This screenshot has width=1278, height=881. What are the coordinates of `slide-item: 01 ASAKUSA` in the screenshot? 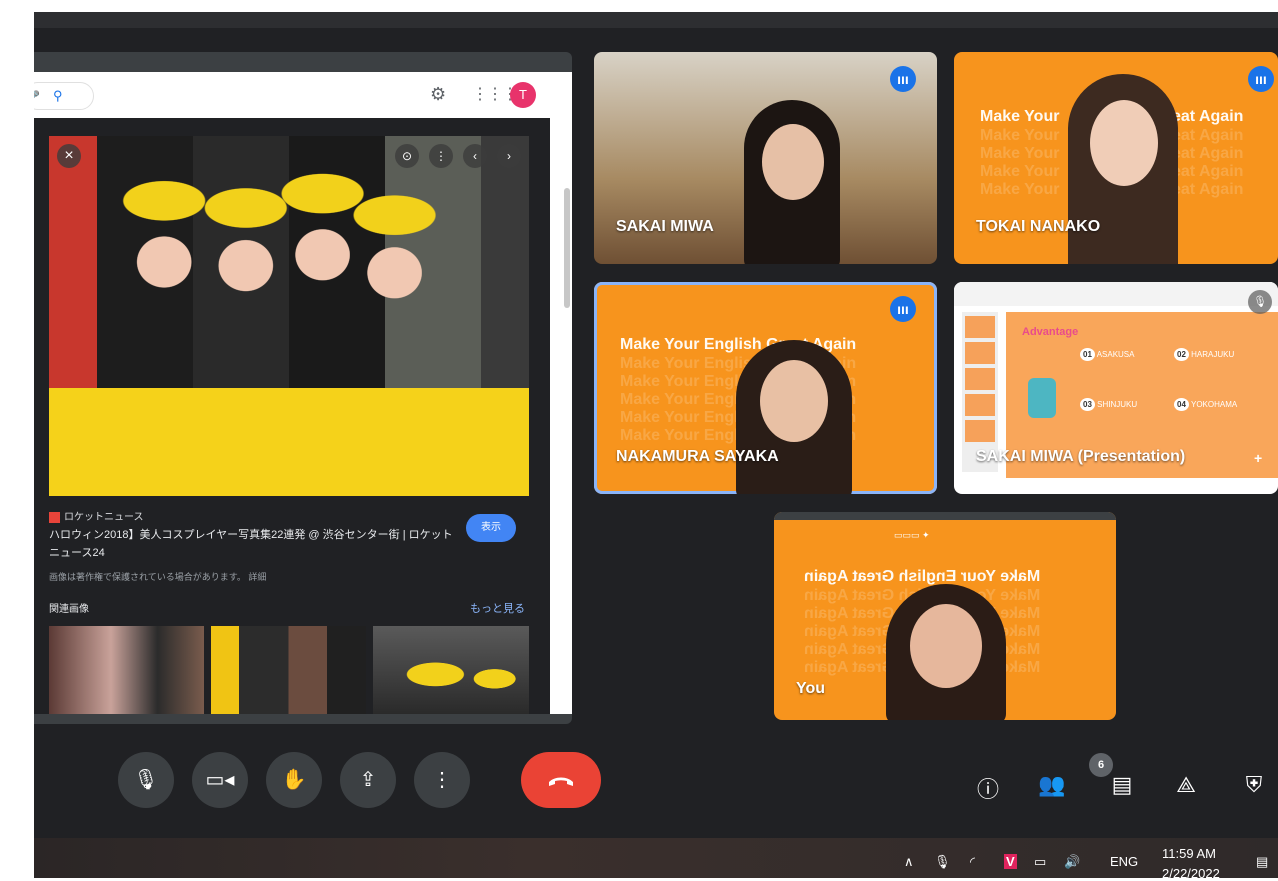 It's located at (1107, 354).